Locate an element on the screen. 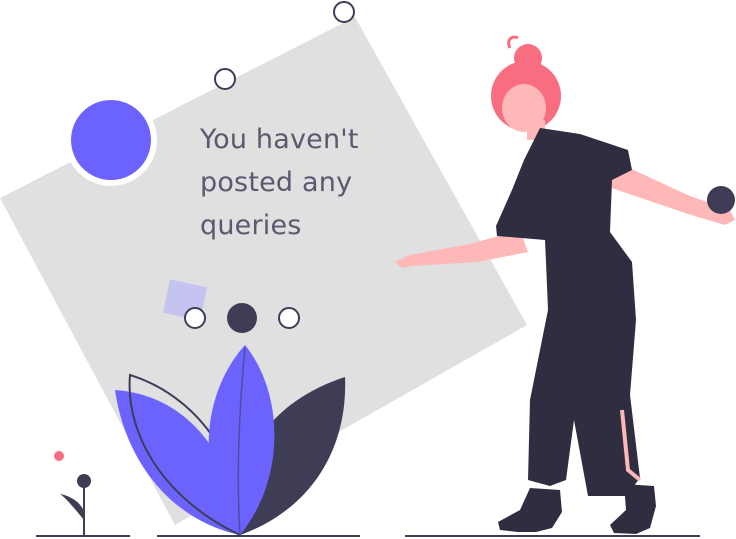 The height and width of the screenshot is (539, 736). accent-circle is located at coordinates (111, 140).